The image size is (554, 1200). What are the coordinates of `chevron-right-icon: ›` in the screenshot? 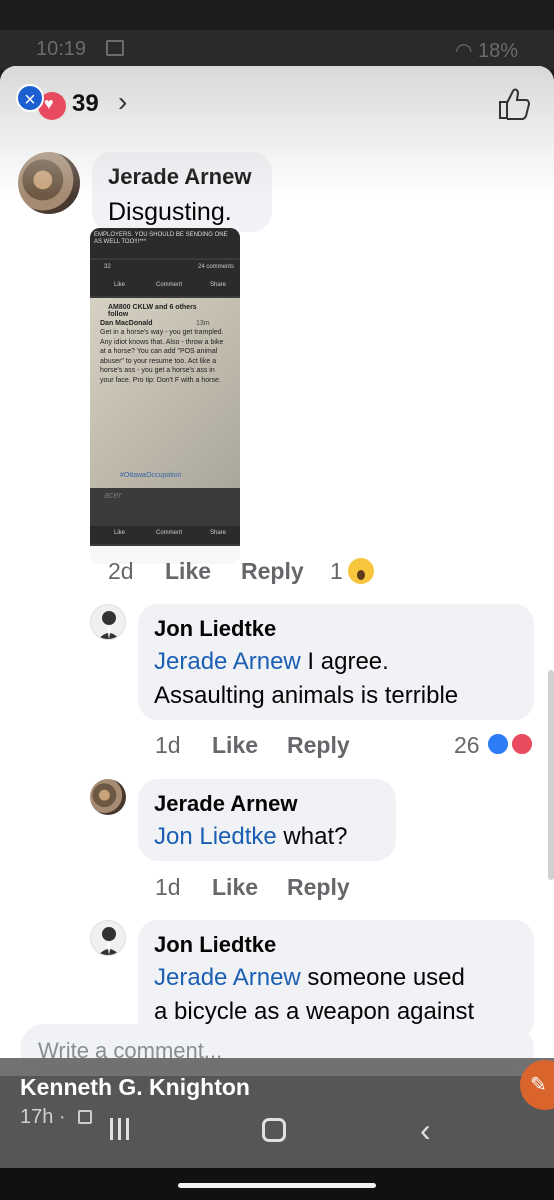 It's located at (122, 102).